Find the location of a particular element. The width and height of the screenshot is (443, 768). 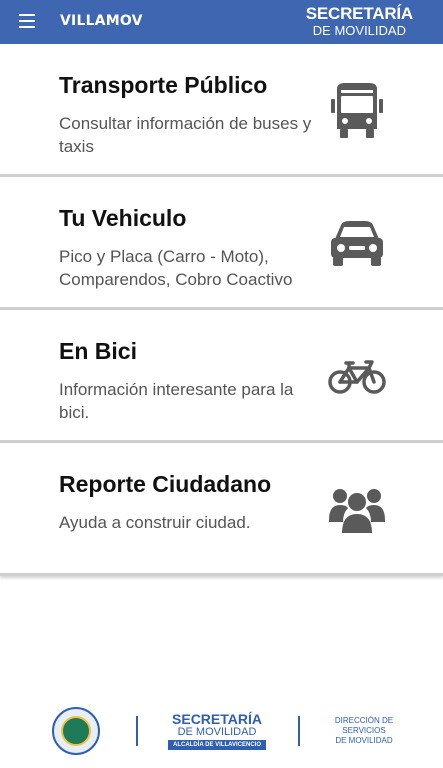

card-description: Ayuda a construir ciudad. is located at coordinates (155, 522).